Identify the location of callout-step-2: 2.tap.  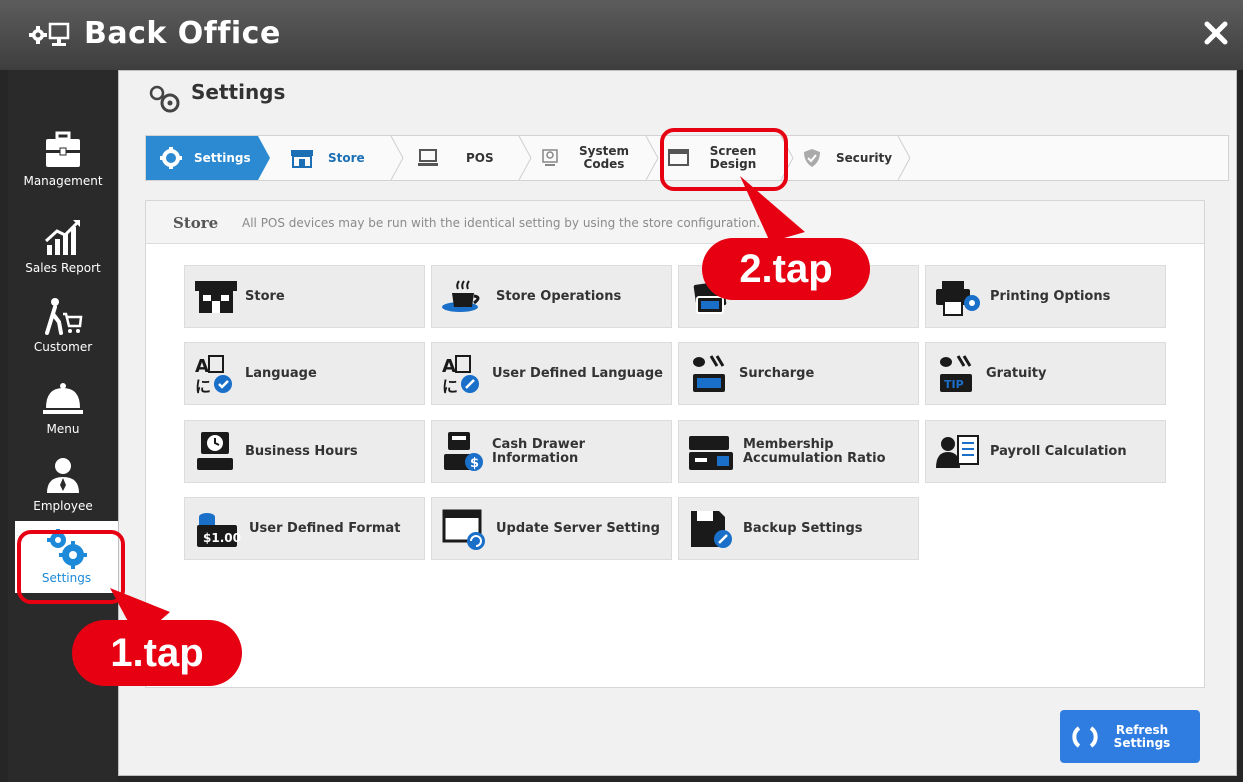
(786, 269).